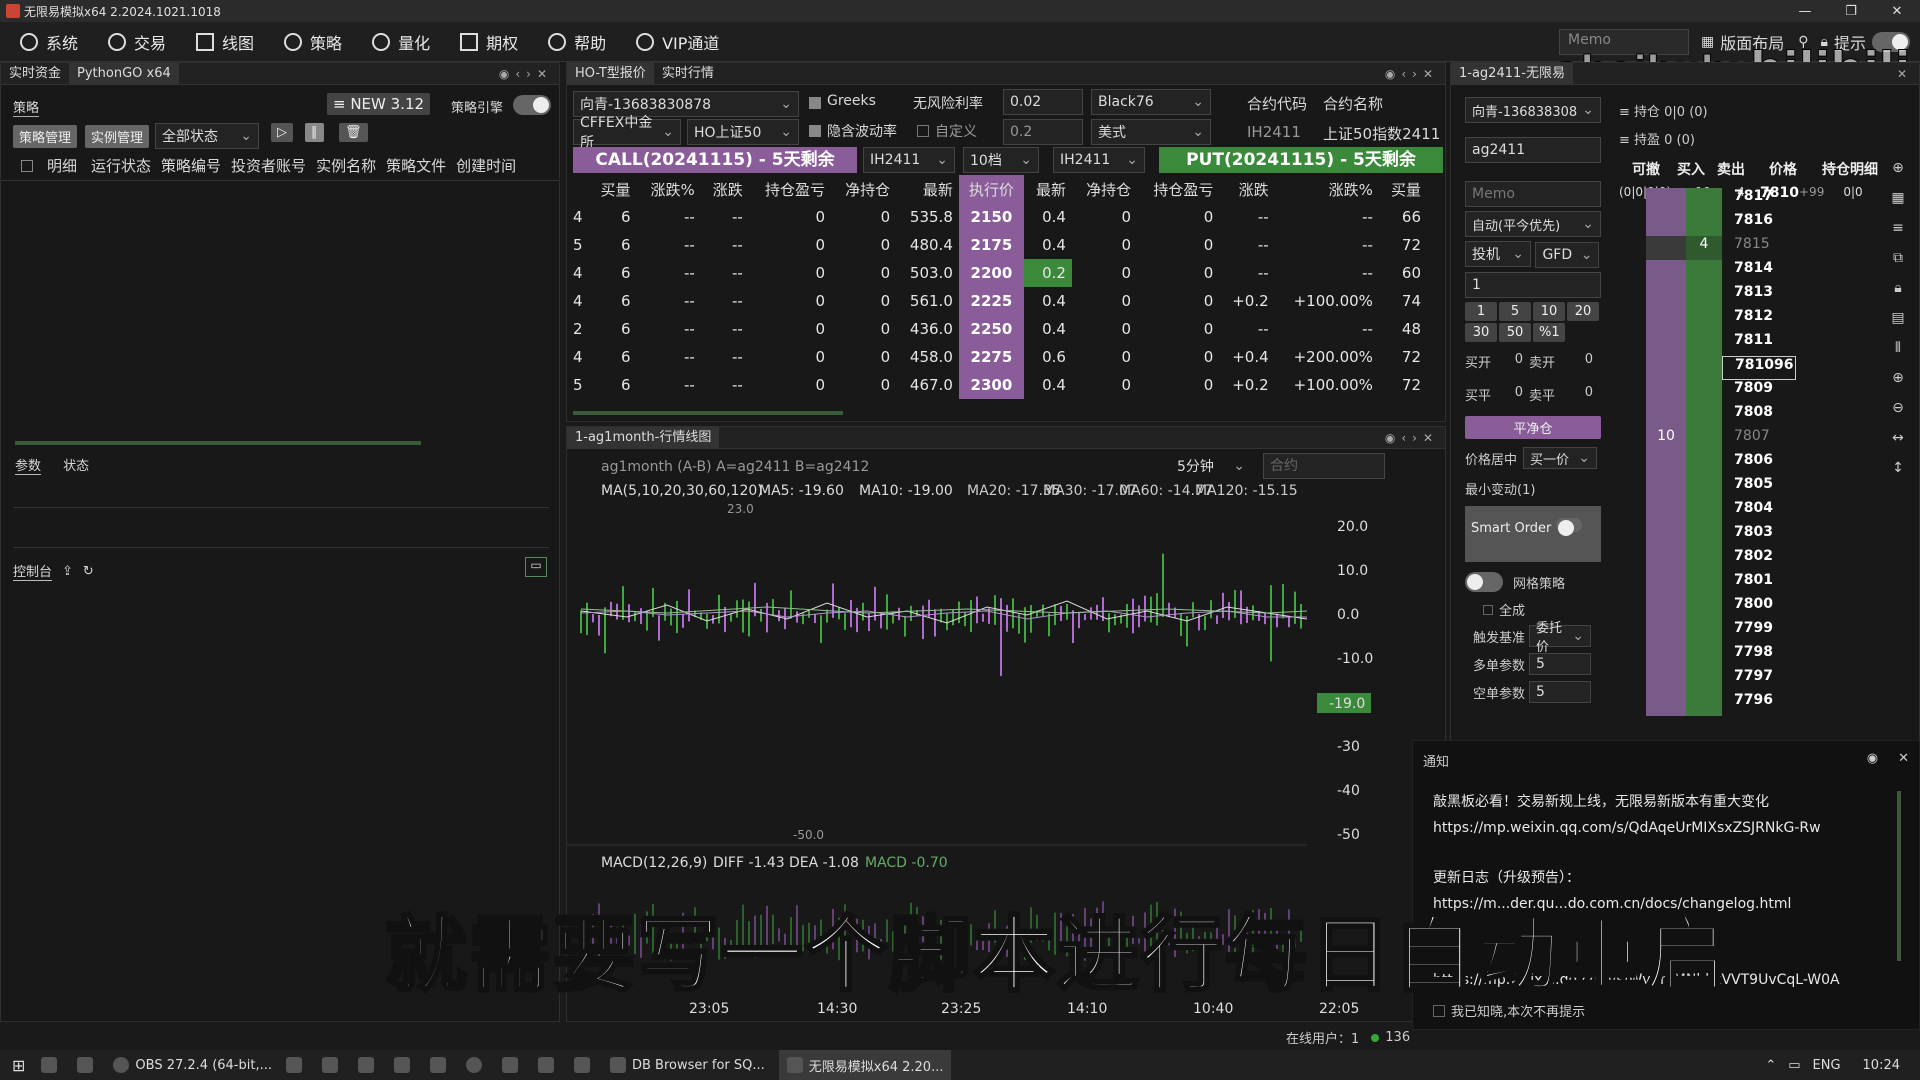 The height and width of the screenshot is (1080, 1920). I want to click on tab-pythongo: PythonGO x64, so click(124, 73).